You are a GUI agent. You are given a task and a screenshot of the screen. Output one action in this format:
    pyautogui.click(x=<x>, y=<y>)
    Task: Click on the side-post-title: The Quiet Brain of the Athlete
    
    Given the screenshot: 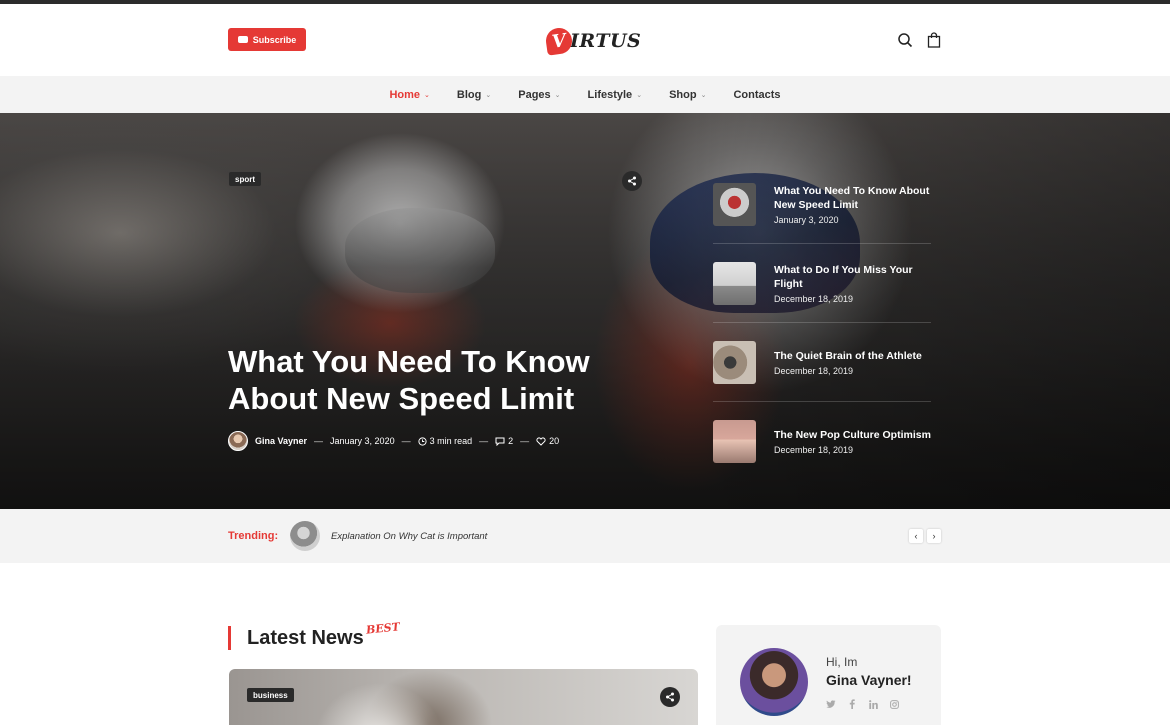 What is the action you would take?
    pyautogui.click(x=848, y=355)
    